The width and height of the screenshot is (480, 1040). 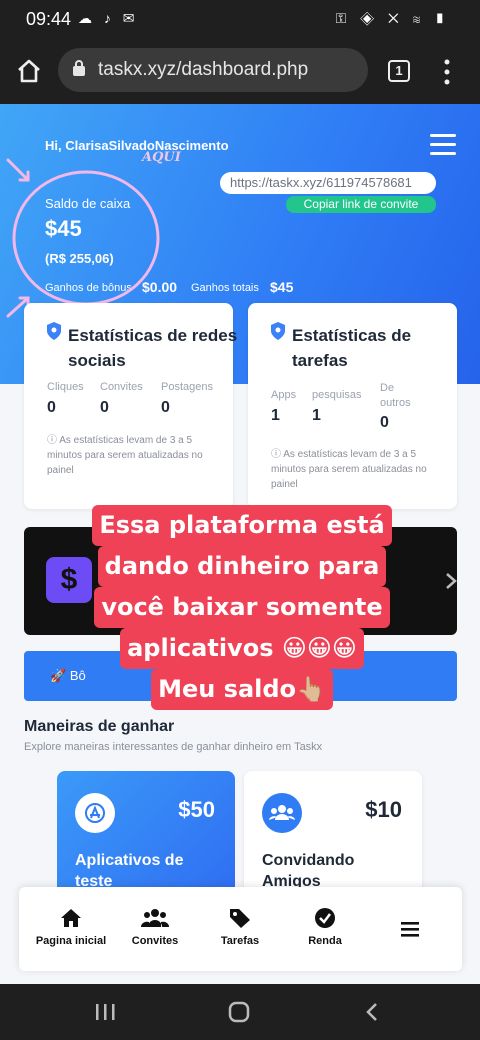 What do you see at coordinates (121, 387) in the screenshot?
I see `stat-label: Convites` at bounding box center [121, 387].